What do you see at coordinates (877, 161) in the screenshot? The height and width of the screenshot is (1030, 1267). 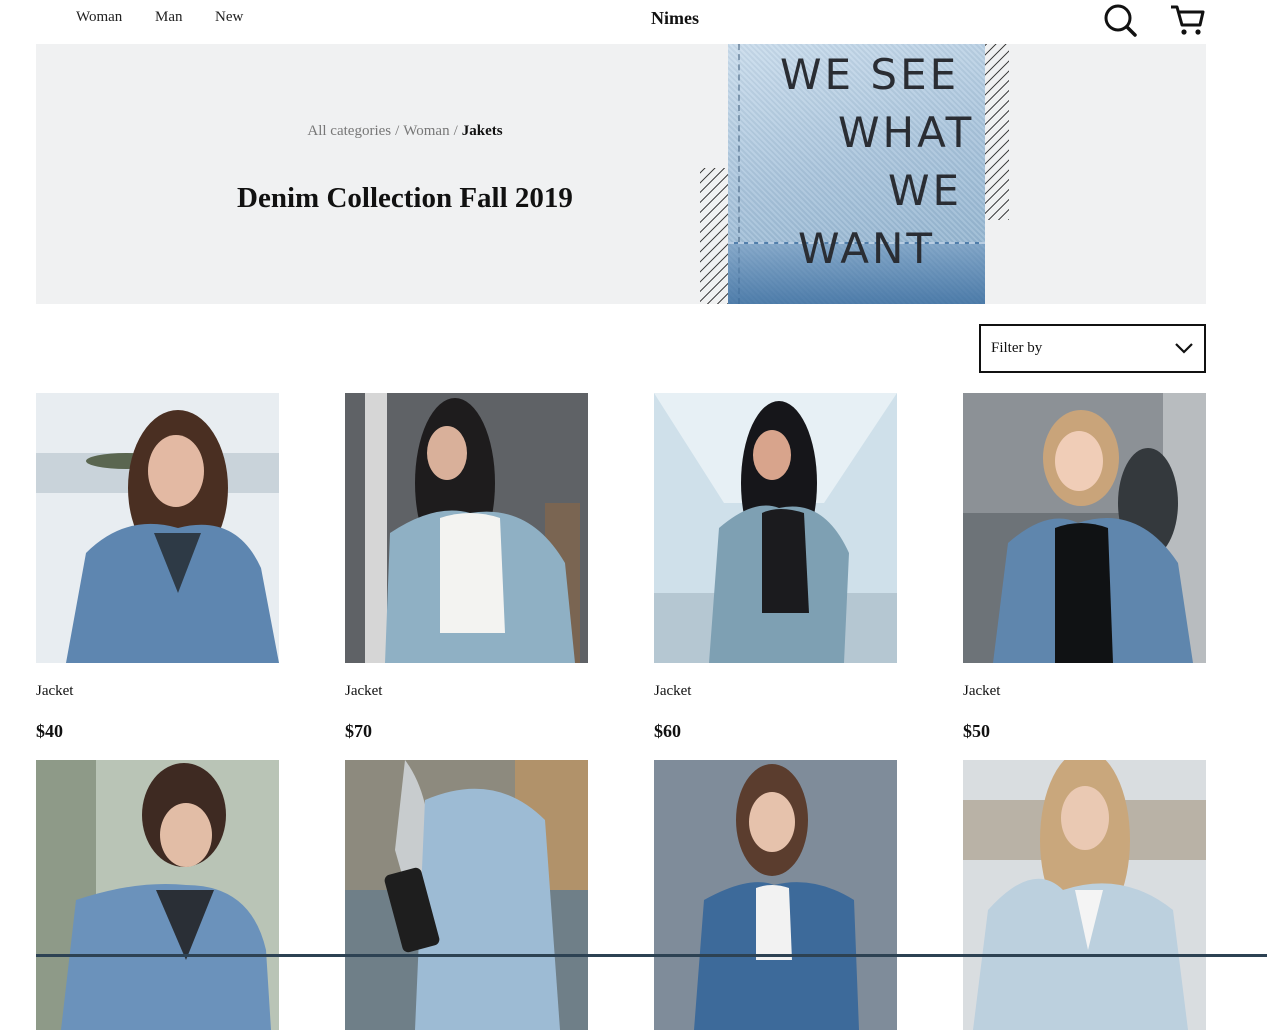 I see `hero-image-text: WE SEE WHAT WE WANT` at bounding box center [877, 161].